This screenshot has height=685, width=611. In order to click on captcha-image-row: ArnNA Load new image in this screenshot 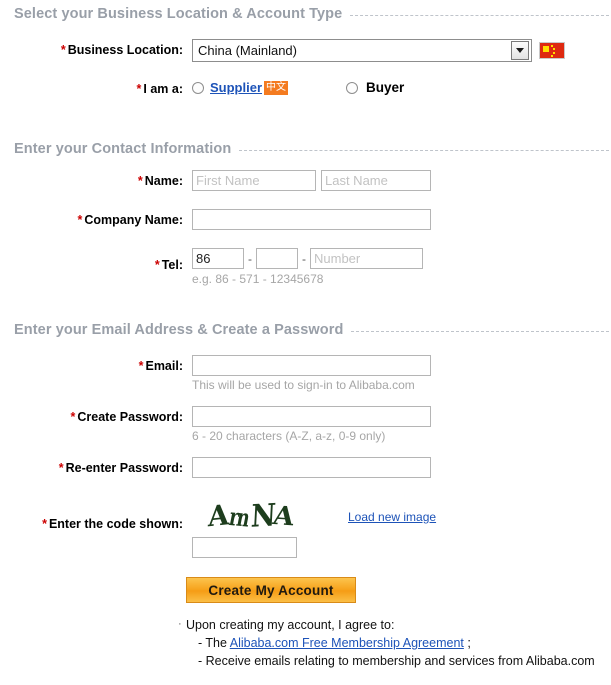, I will do `click(314, 517)`.